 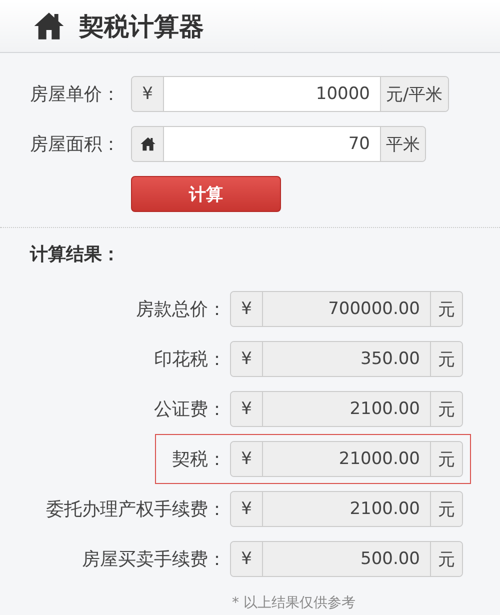 What do you see at coordinates (190, 359) in the screenshot?
I see `result-label: 印花税：` at bounding box center [190, 359].